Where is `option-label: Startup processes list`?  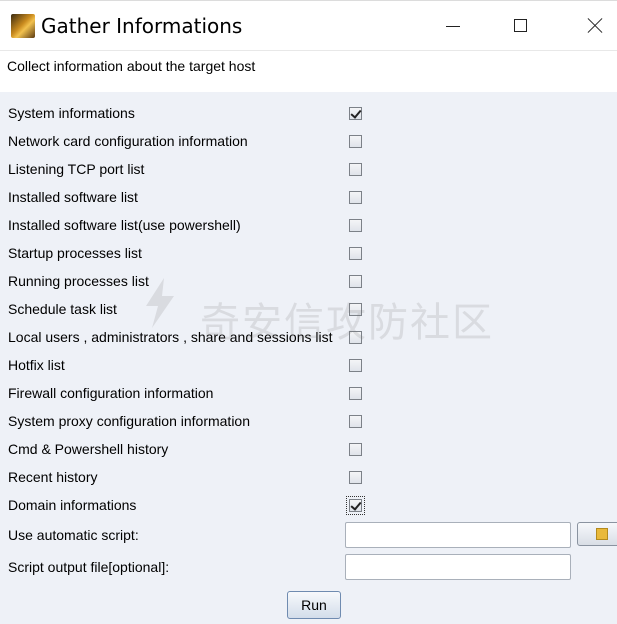
option-label: Startup processes list is located at coordinates (75, 253).